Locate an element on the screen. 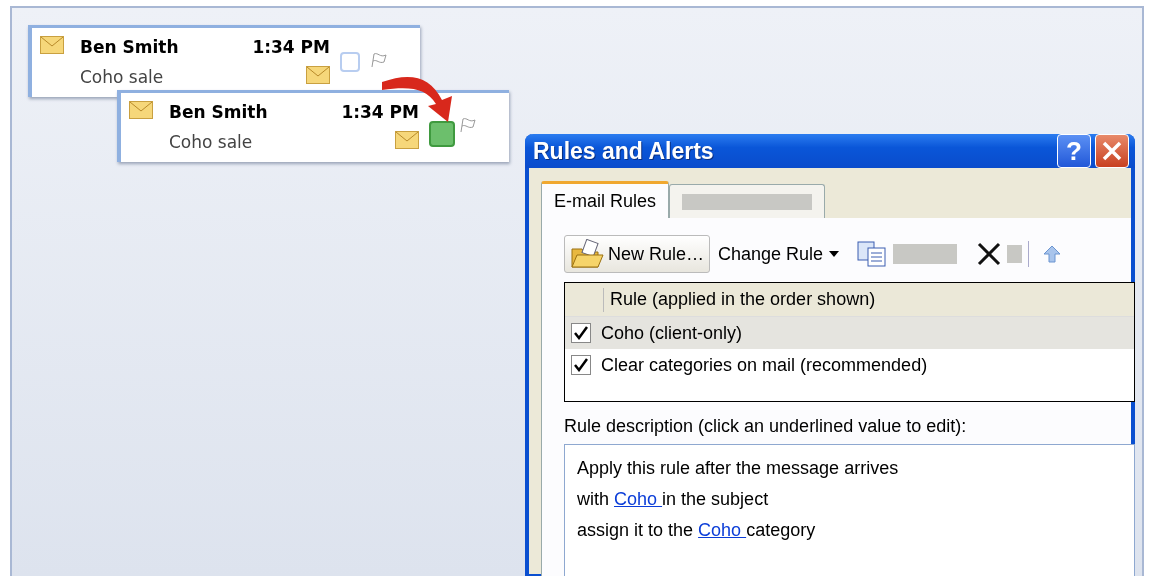 This screenshot has height=576, width=1152. help-button: ? is located at coordinates (1074, 151).